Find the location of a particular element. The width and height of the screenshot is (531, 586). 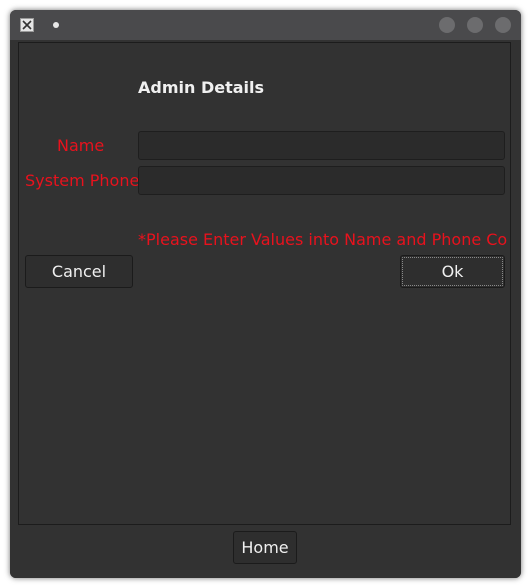

x-window-icon is located at coordinates (27, 25).